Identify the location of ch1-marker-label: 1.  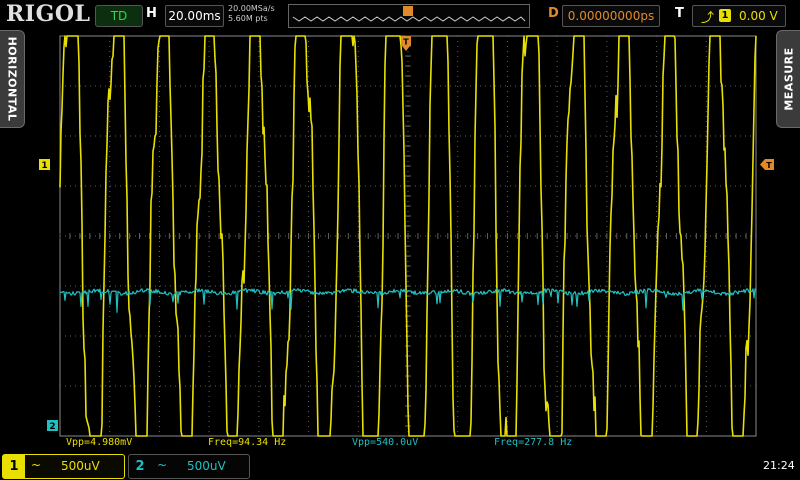
(44, 166).